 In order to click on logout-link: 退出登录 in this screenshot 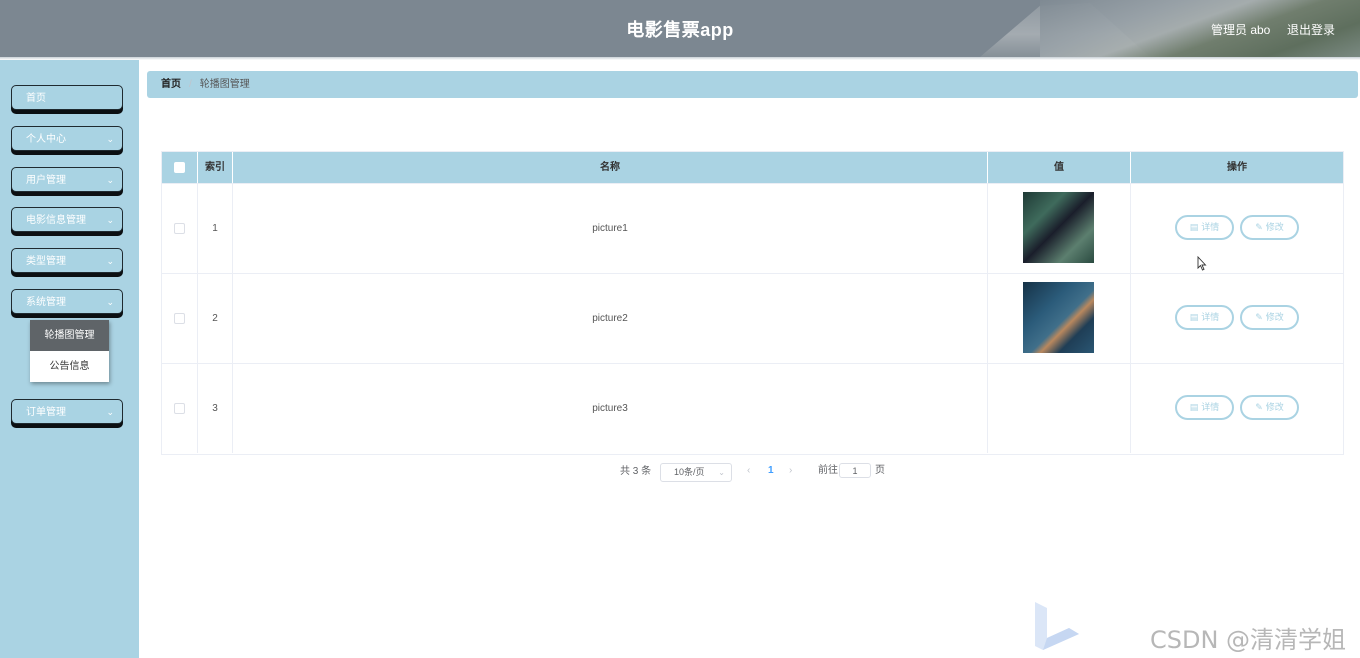, I will do `click(1311, 29)`.